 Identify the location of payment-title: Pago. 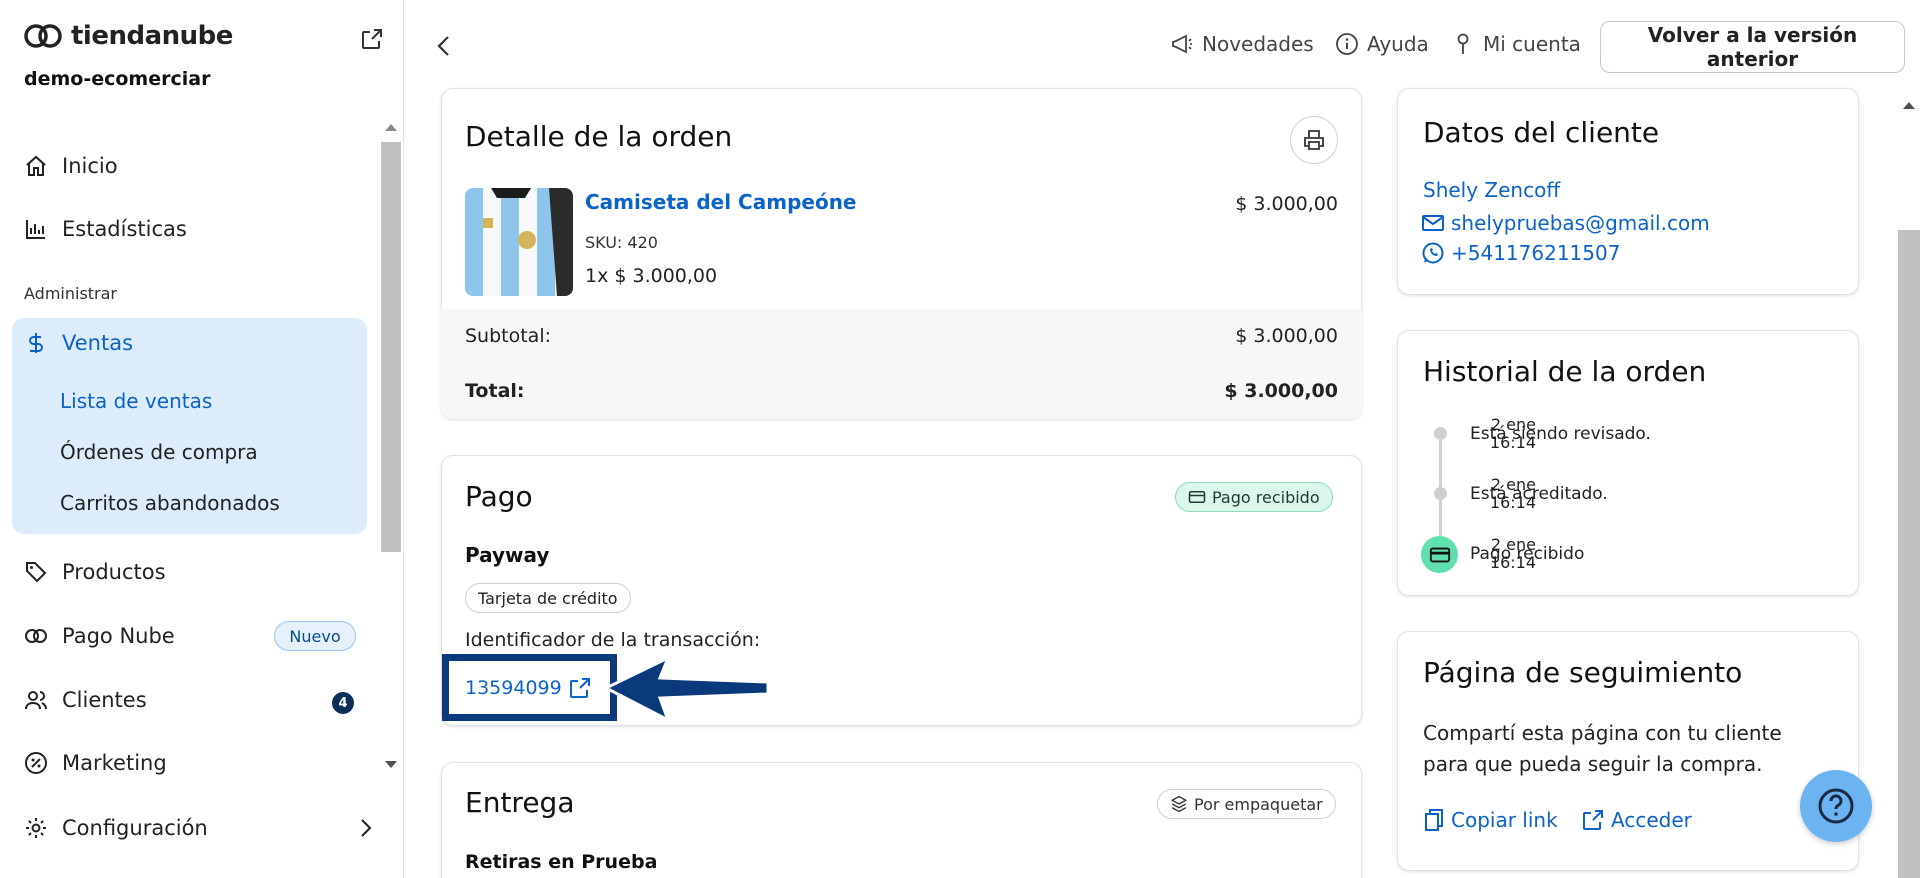
(499, 496).